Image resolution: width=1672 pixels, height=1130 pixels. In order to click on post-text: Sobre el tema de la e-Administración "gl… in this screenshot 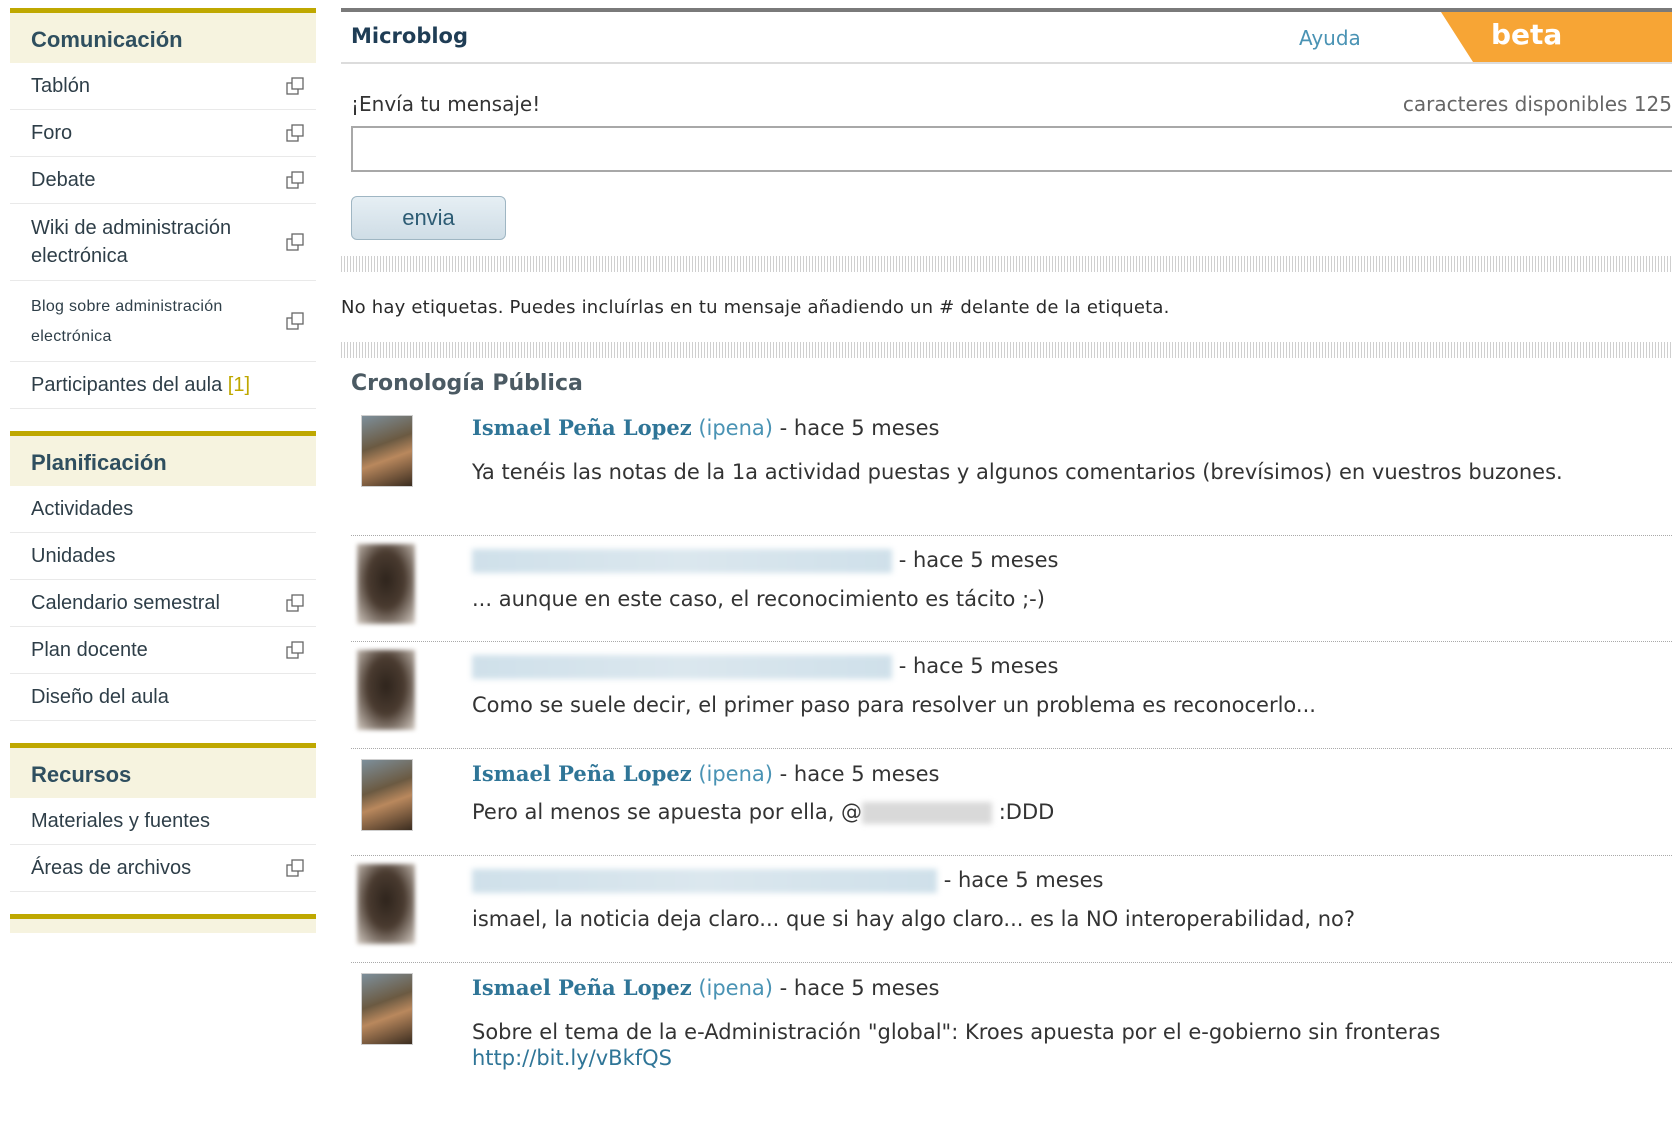, I will do `click(1072, 1045)`.